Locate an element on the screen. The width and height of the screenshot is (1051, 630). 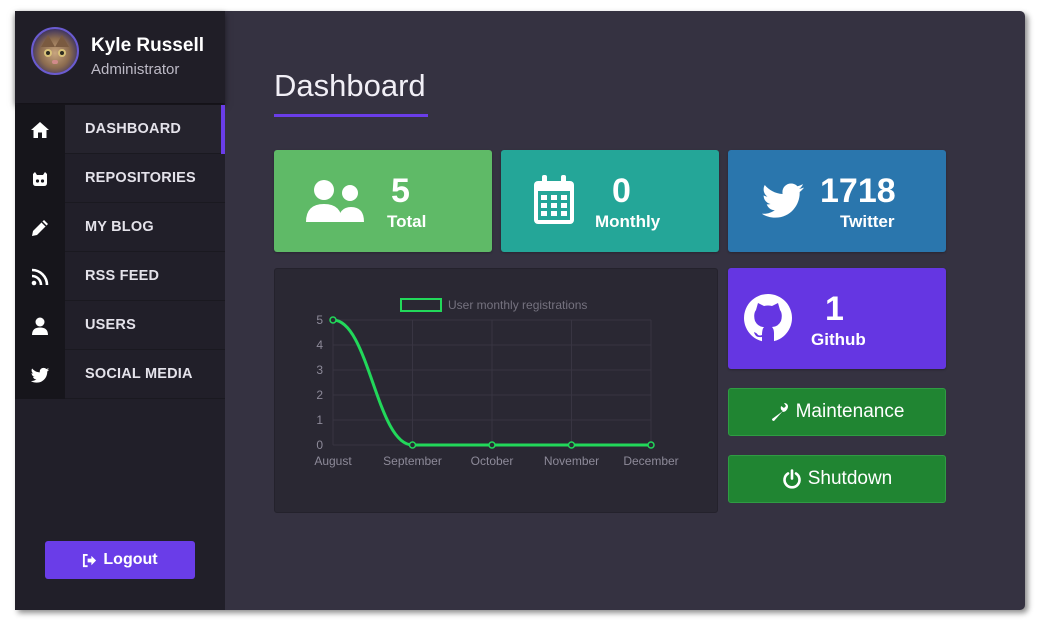
twitter-value: 1718 is located at coordinates (858, 191).